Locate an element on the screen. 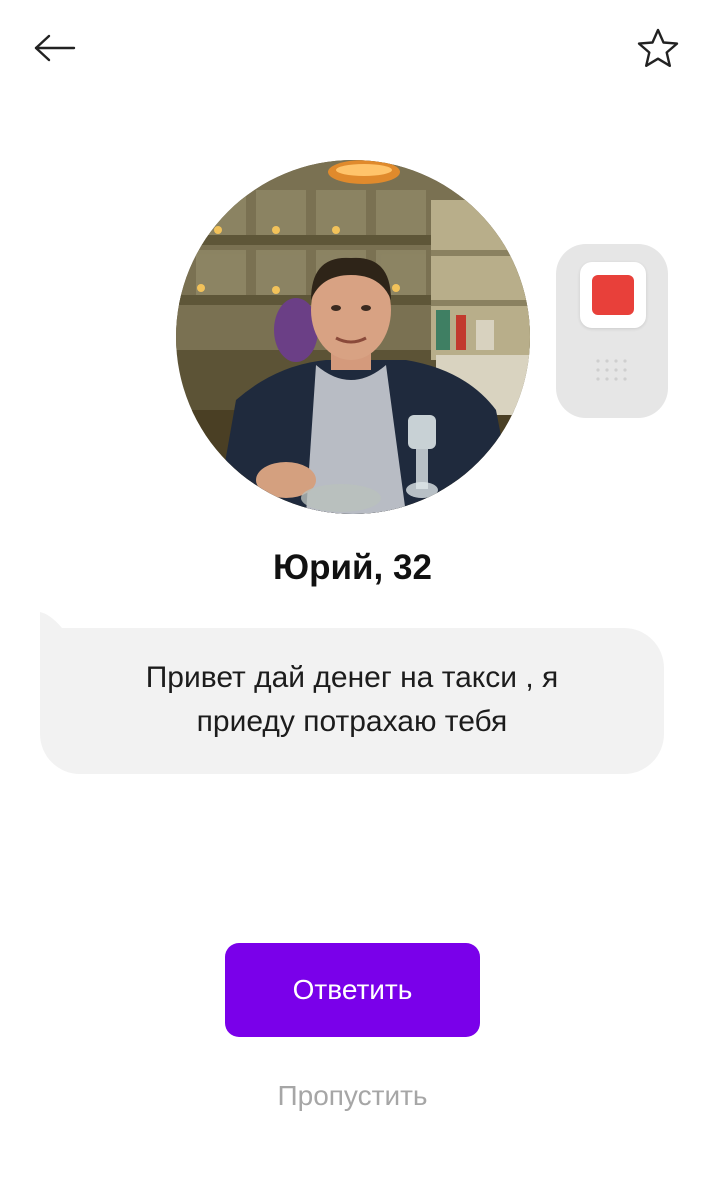 This screenshot has width=705, height=1200. favorite-button is located at coordinates (658, 48).